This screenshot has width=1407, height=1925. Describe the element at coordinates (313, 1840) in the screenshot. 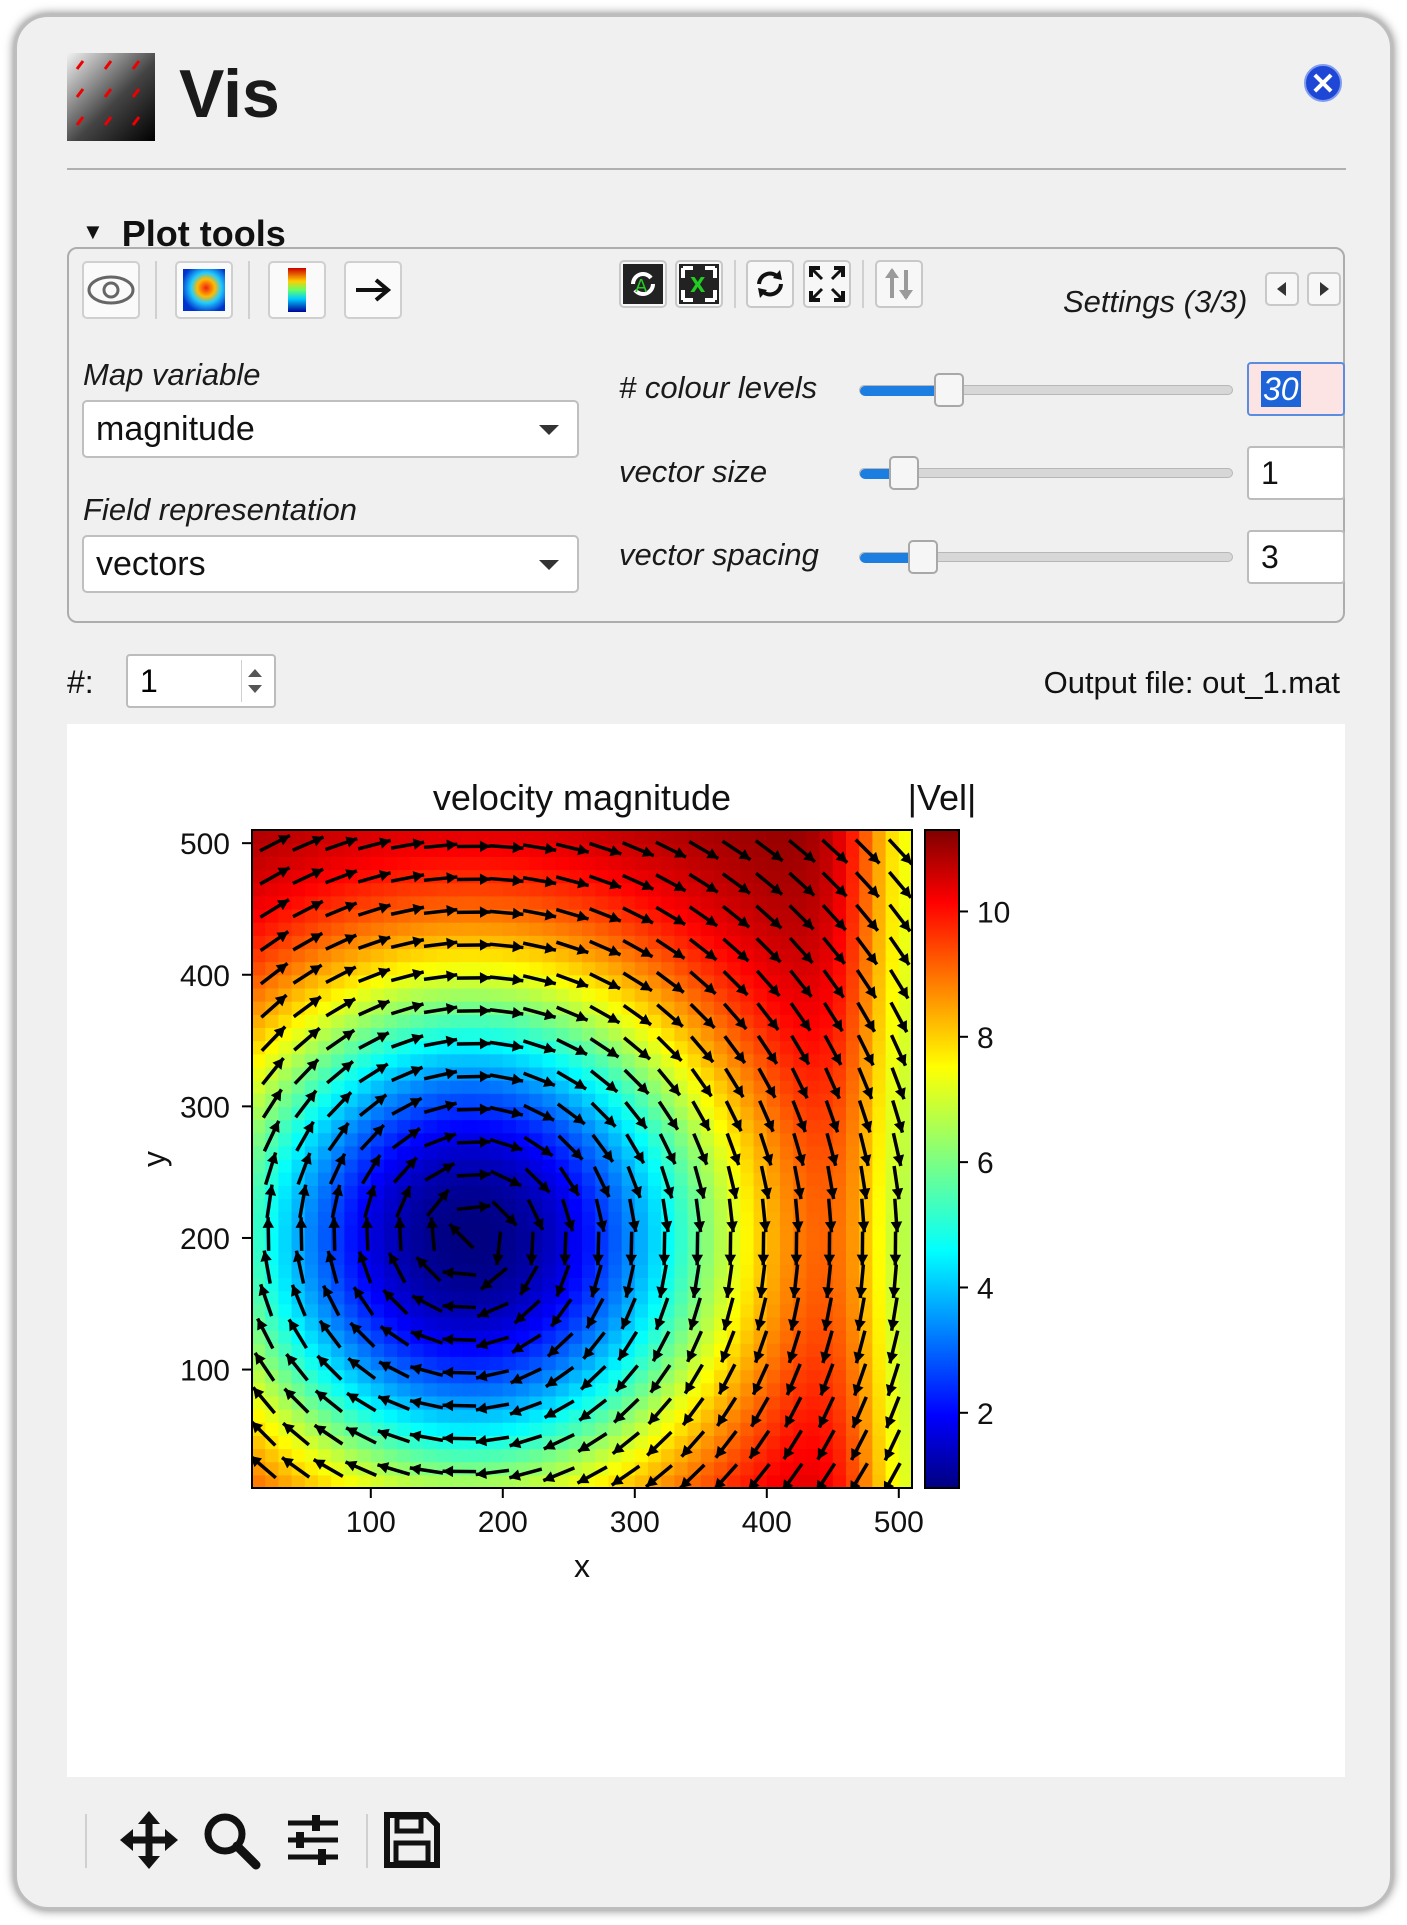

I see `settings-sliders-icon` at that location.